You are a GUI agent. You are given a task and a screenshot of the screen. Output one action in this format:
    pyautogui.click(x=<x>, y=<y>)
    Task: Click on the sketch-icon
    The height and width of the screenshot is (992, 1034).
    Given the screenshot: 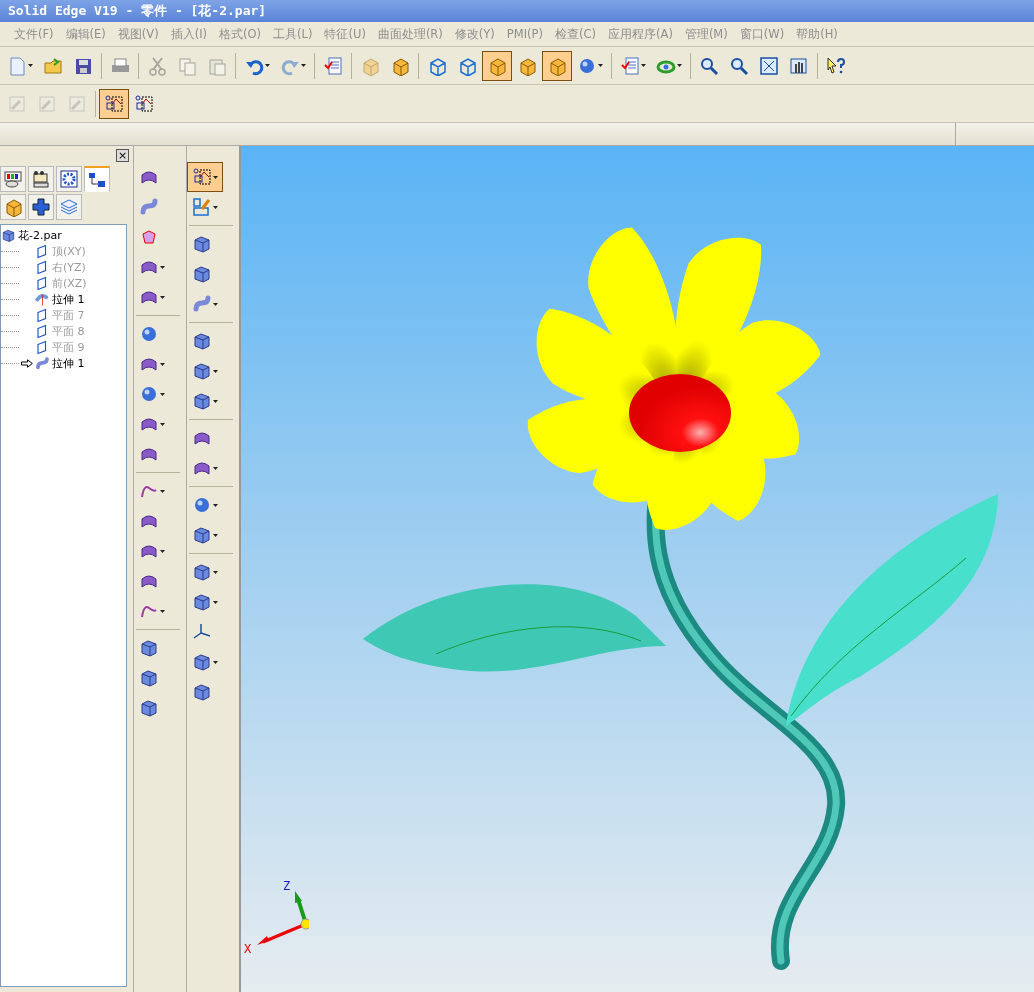 What is the action you would take?
    pyautogui.click(x=202, y=207)
    